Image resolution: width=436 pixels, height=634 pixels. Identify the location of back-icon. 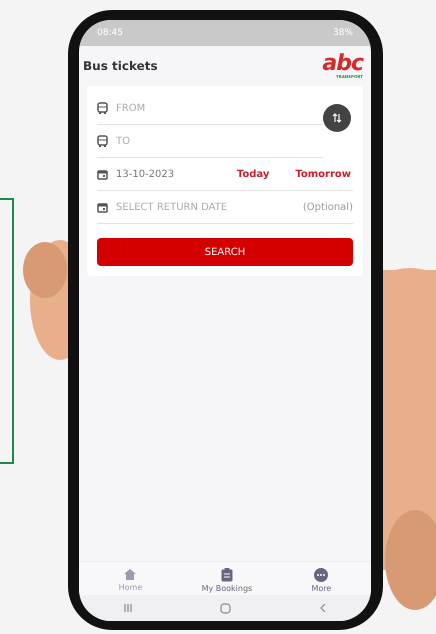
(323, 608).